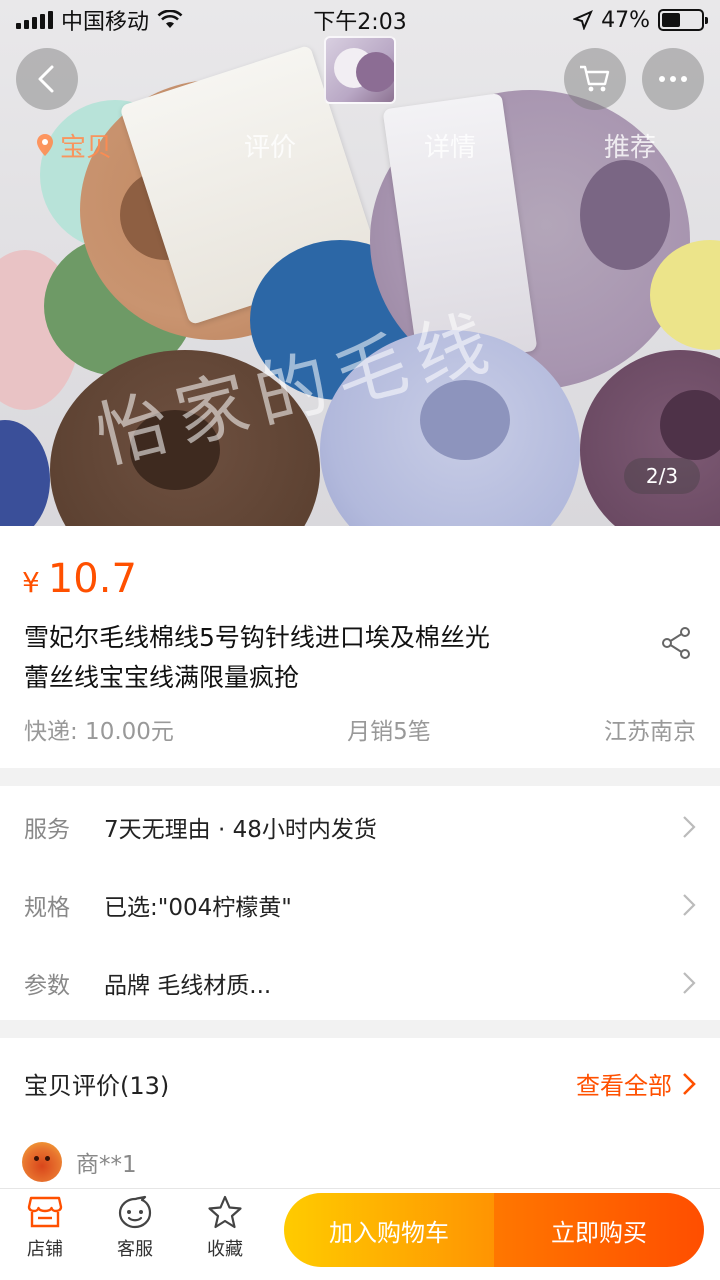  What do you see at coordinates (389, 1230) in the screenshot?
I see `add-to-cart-button: 加入购物车` at bounding box center [389, 1230].